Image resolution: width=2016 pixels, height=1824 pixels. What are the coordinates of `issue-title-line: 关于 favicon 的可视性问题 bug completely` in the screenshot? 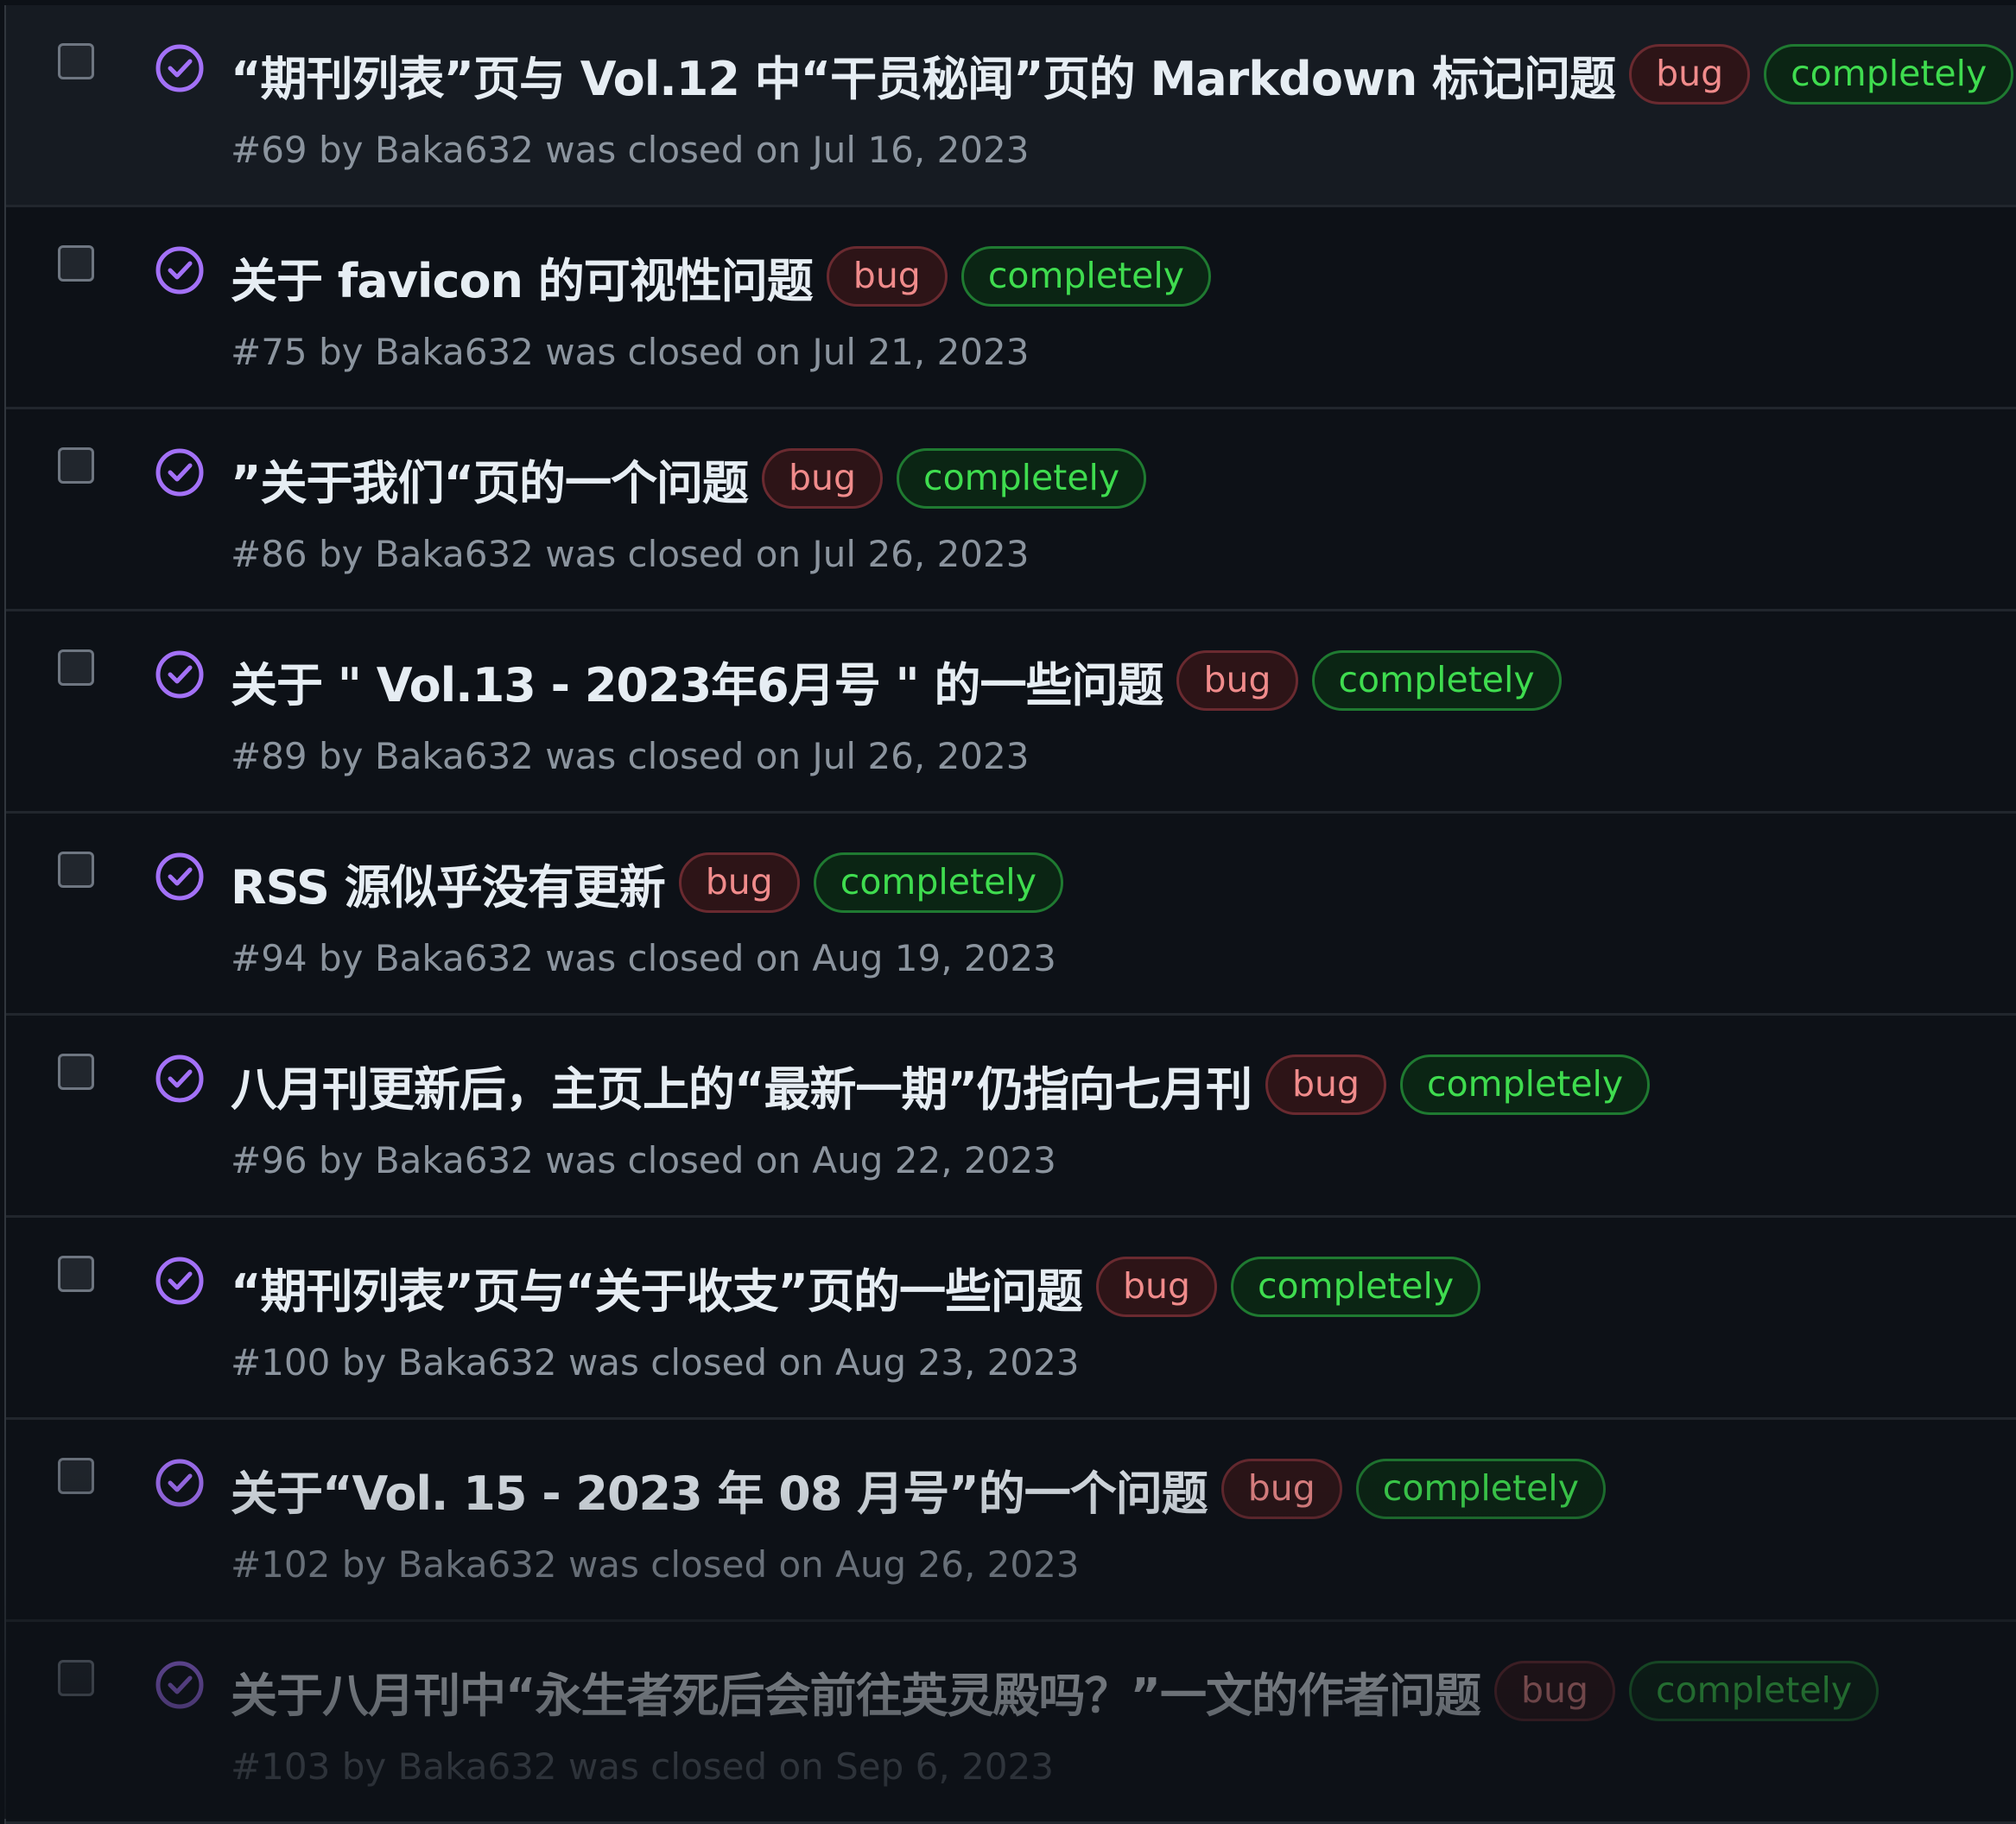 It's located at (1120, 277).